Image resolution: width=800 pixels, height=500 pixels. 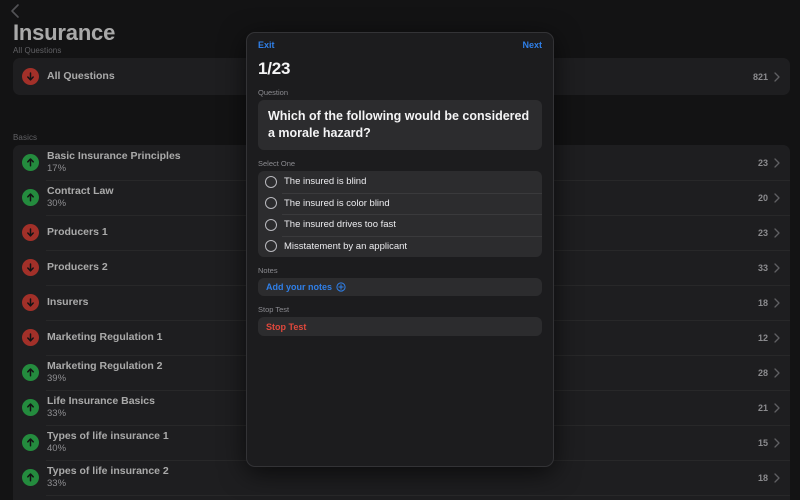 What do you see at coordinates (400, 203) in the screenshot?
I see `option-row: The insured is color blind` at bounding box center [400, 203].